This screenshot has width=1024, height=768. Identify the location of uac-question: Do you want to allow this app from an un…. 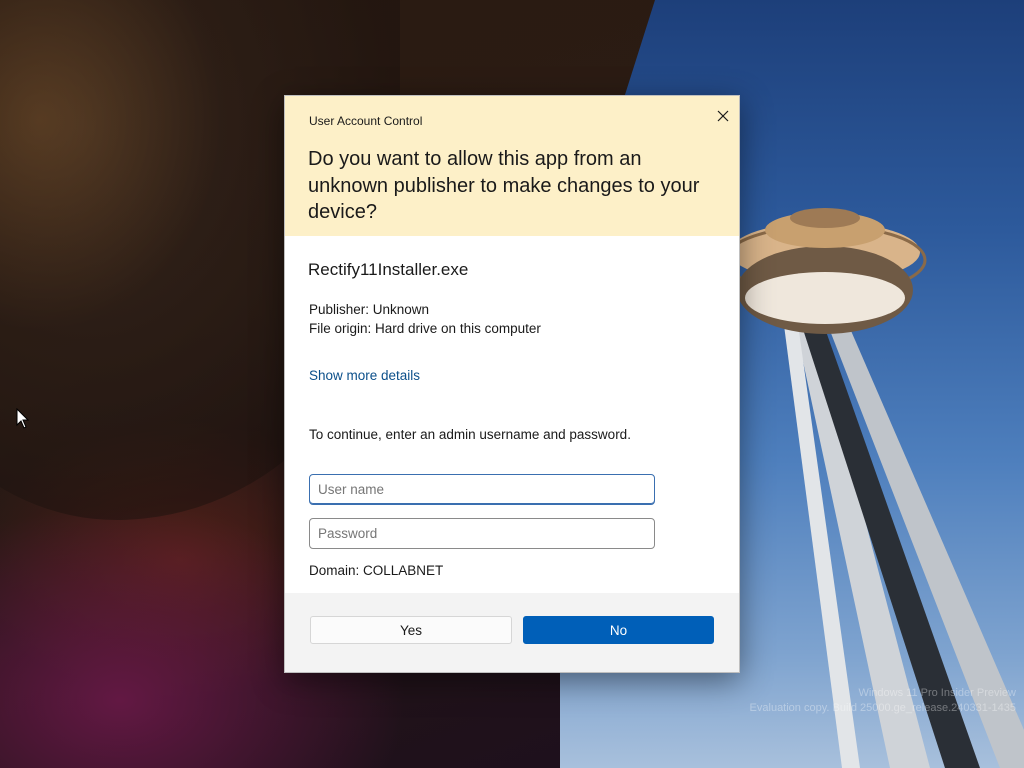
(504, 185).